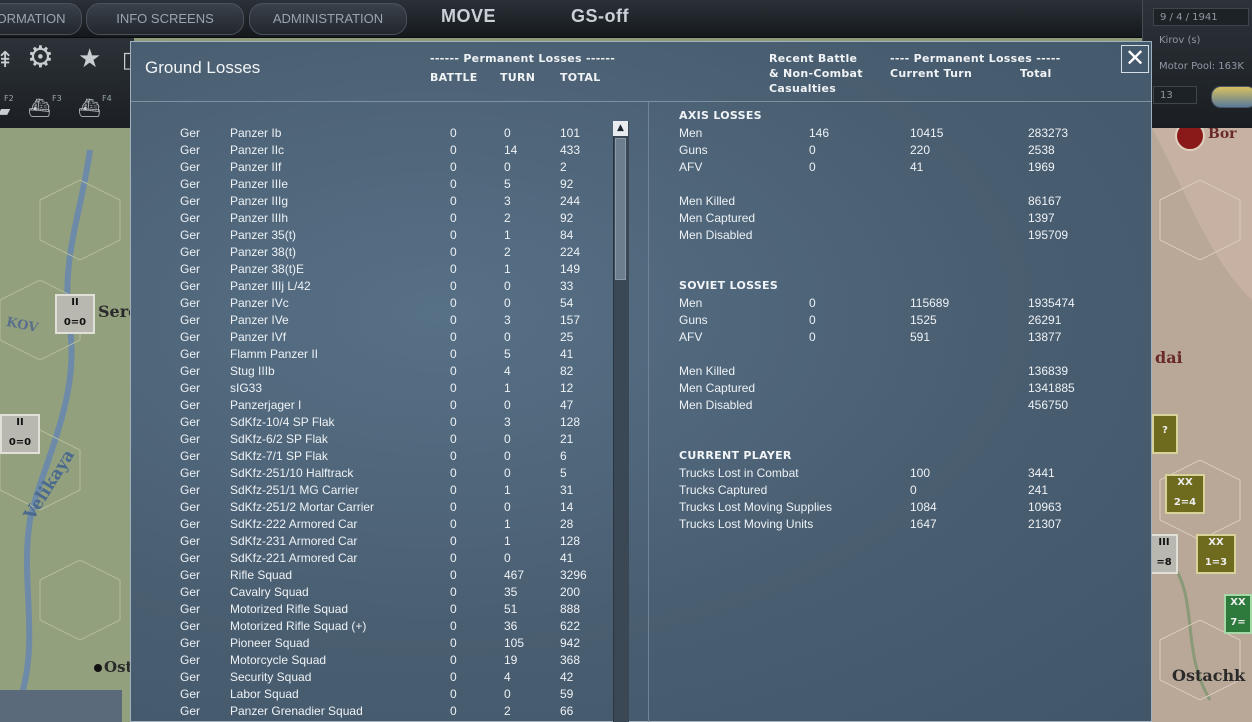 This screenshot has height=722, width=1252. Describe the element at coordinates (376, 643) in the screenshot. I see `table-row: Ger Pioneer Squad 0 105 942` at that location.